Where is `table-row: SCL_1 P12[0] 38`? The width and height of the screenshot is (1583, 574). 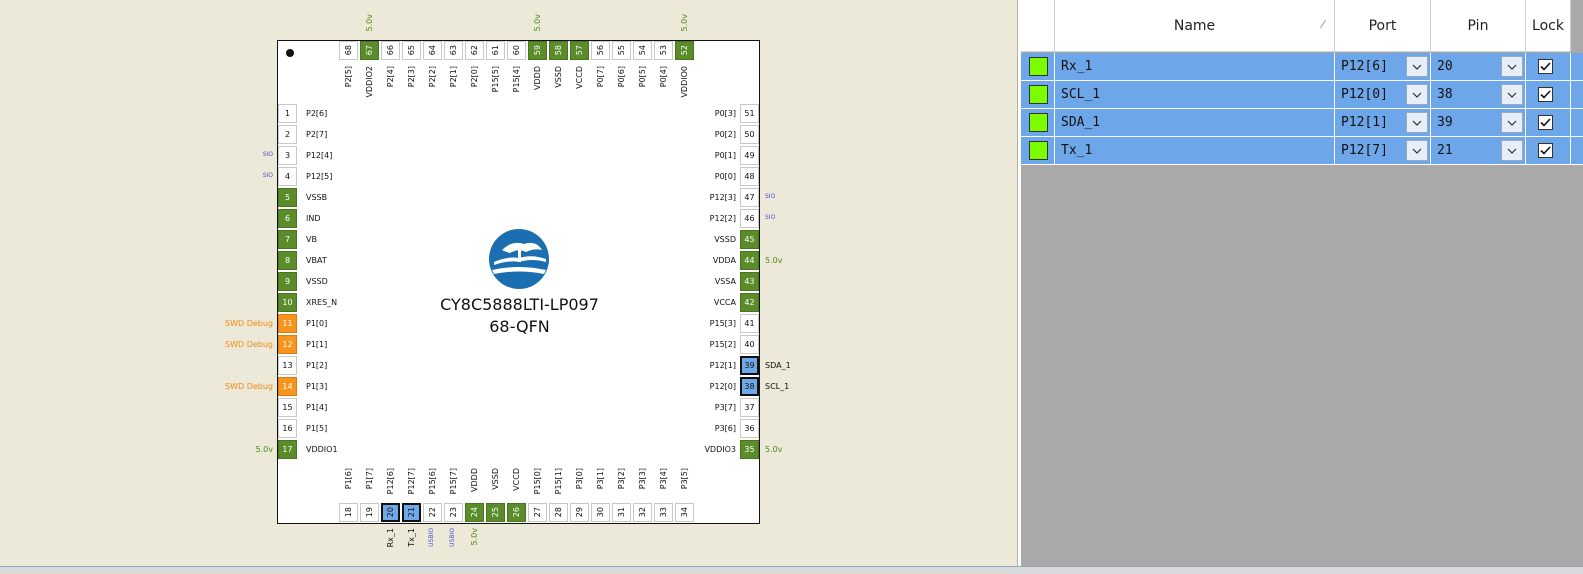 table-row: SCL_1 P12[0] 38 is located at coordinates (1302, 95).